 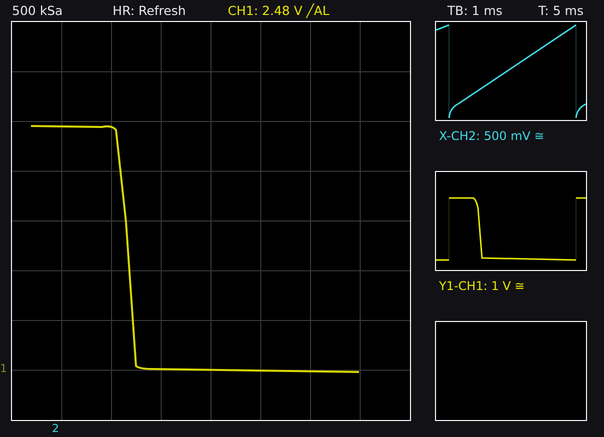 I want to click on trigger-time: T: 5 ms, so click(x=561, y=10).